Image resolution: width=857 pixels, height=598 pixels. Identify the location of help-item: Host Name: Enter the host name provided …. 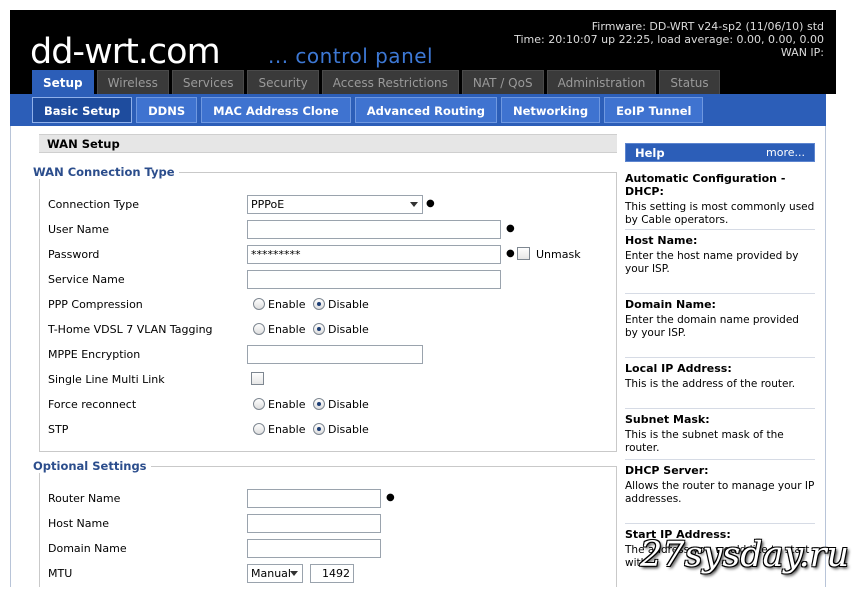
(720, 252).